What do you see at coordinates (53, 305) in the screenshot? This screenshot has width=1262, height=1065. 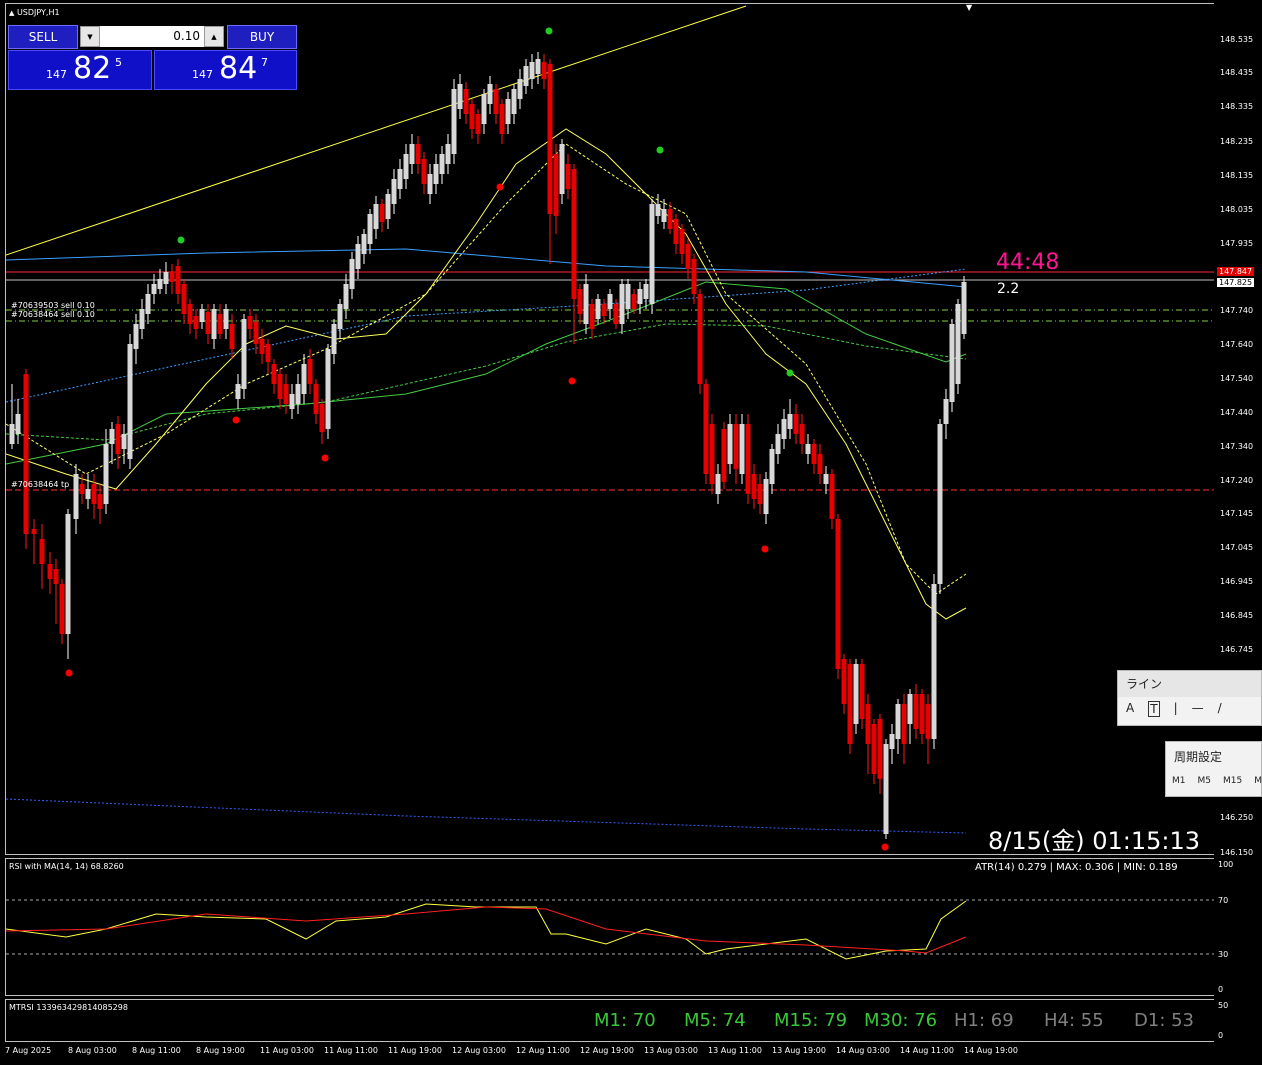 I see `order-label-sell1: #70639503 sell 0.10` at bounding box center [53, 305].